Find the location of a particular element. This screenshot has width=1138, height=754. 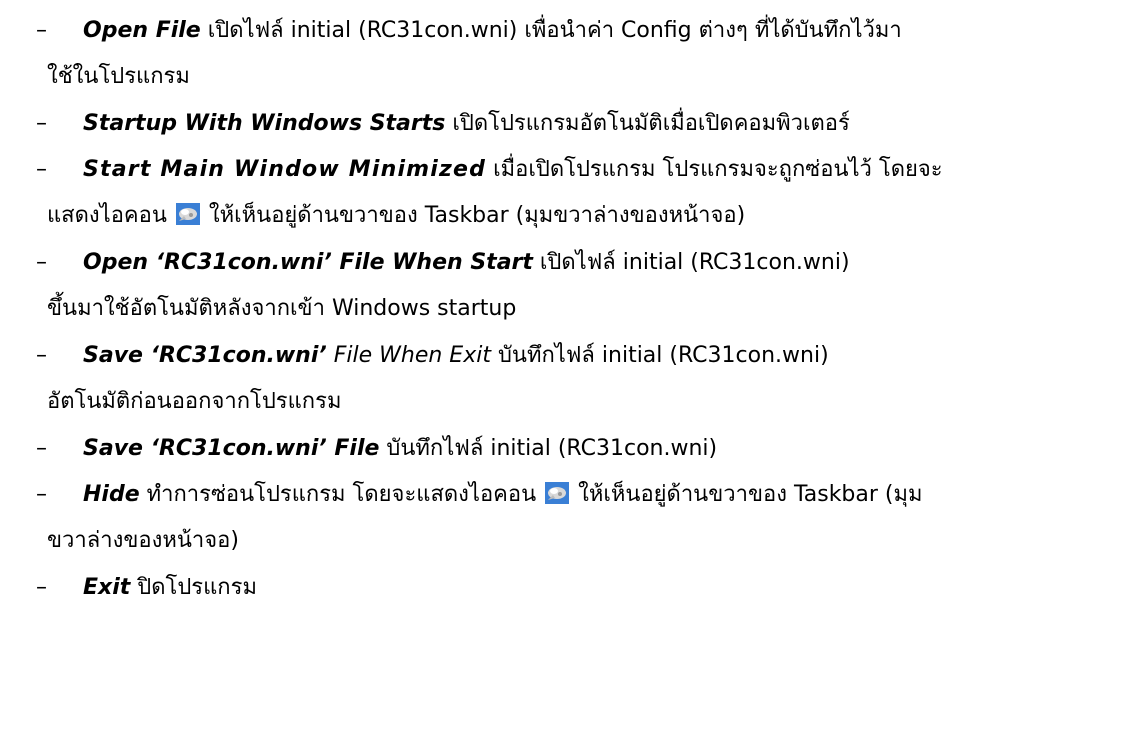

item-title: Exit is located at coordinates (107, 587).